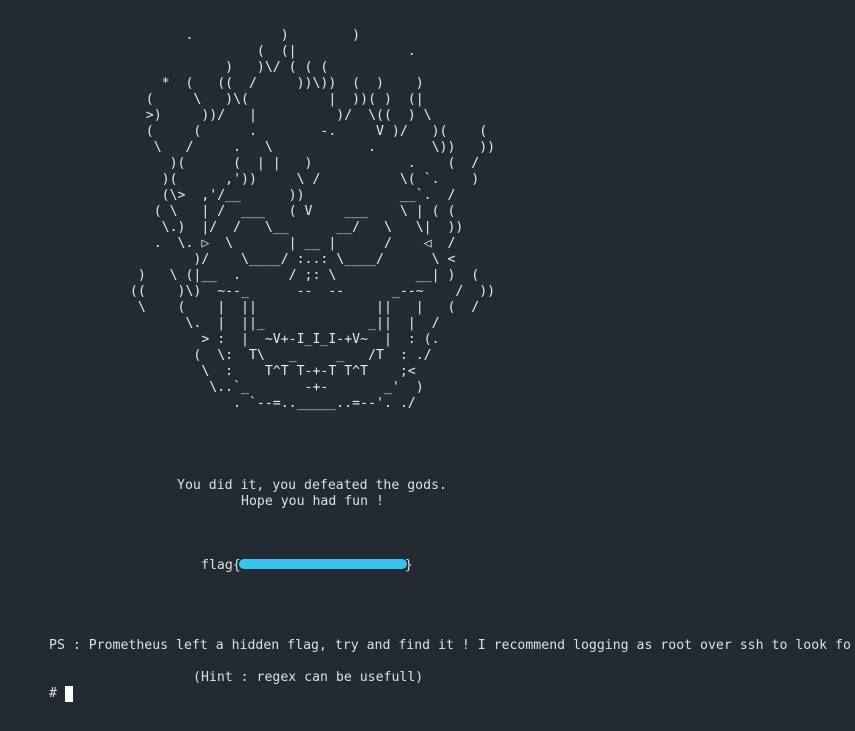  Describe the element at coordinates (312, 501) in the screenshot. I see `hope-message: Hope you had fun !` at that location.